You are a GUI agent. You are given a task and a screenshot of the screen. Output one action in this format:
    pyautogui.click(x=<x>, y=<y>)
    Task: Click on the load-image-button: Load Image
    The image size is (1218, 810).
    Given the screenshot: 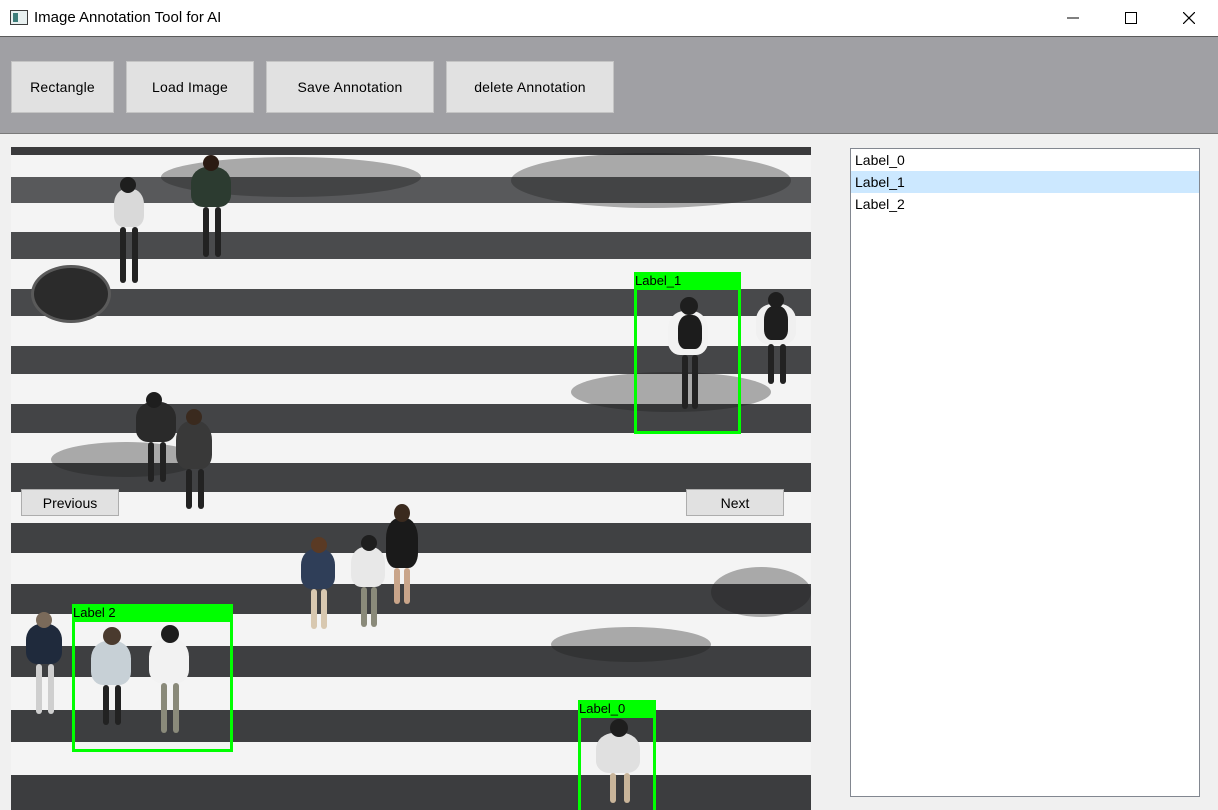 What is the action you would take?
    pyautogui.click(x=190, y=87)
    